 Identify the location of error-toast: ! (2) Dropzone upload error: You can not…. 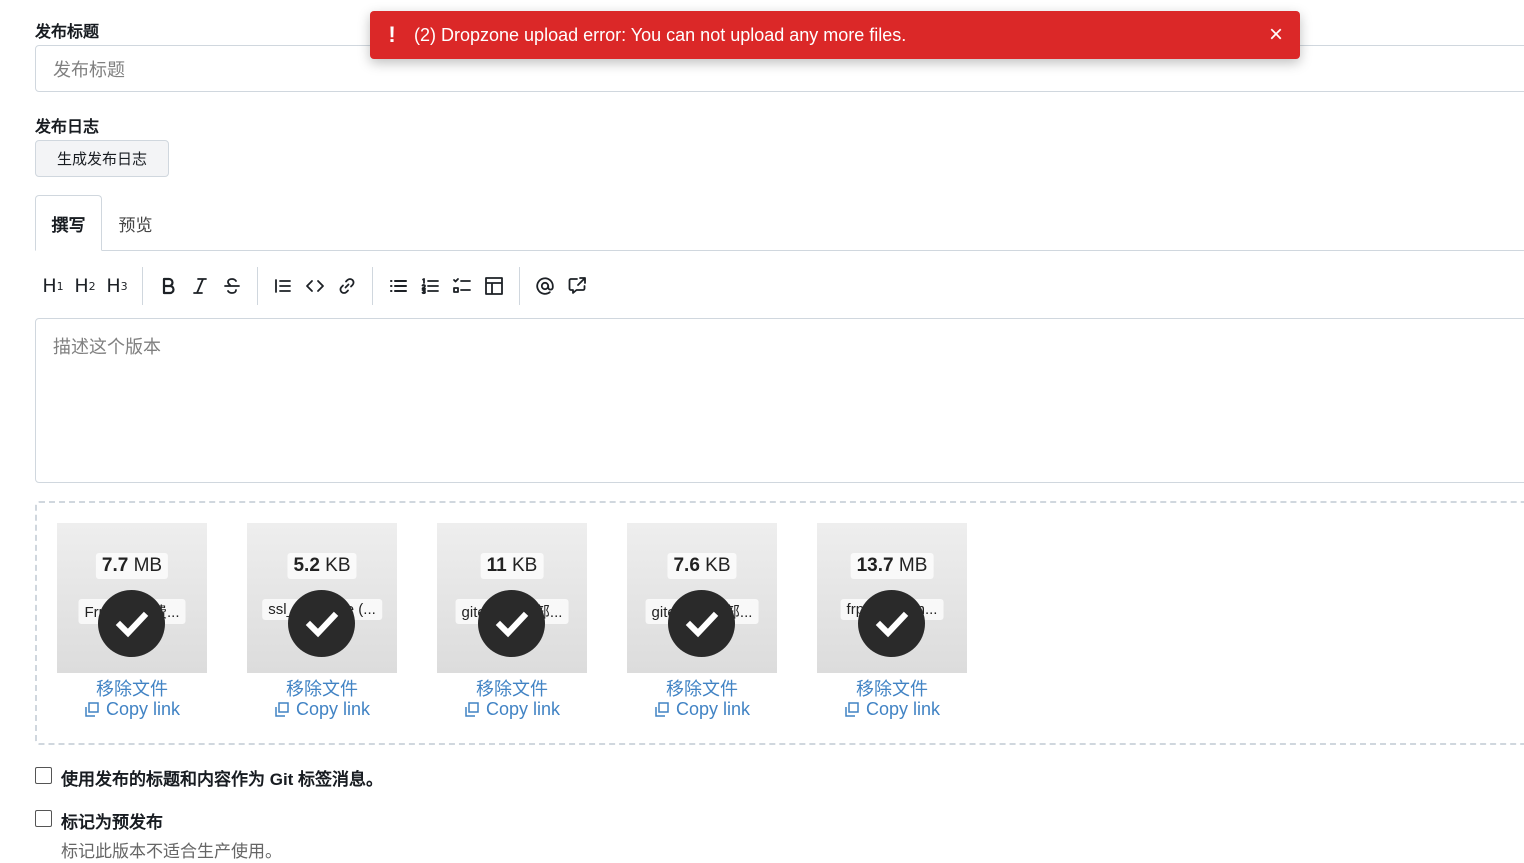
(835, 35).